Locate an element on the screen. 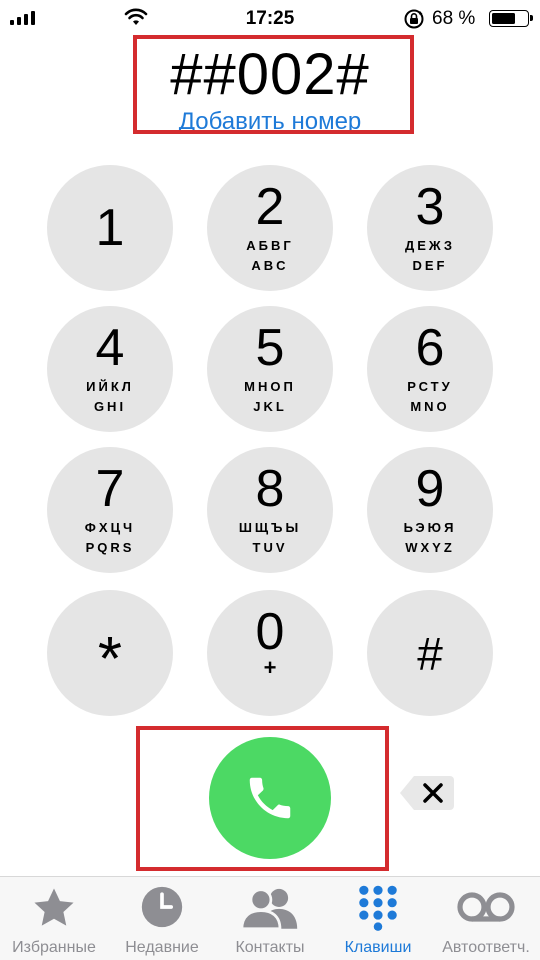 This screenshot has width=540, height=960. key-letters-cyrillic: ДЕЖЗ is located at coordinates (430, 245).